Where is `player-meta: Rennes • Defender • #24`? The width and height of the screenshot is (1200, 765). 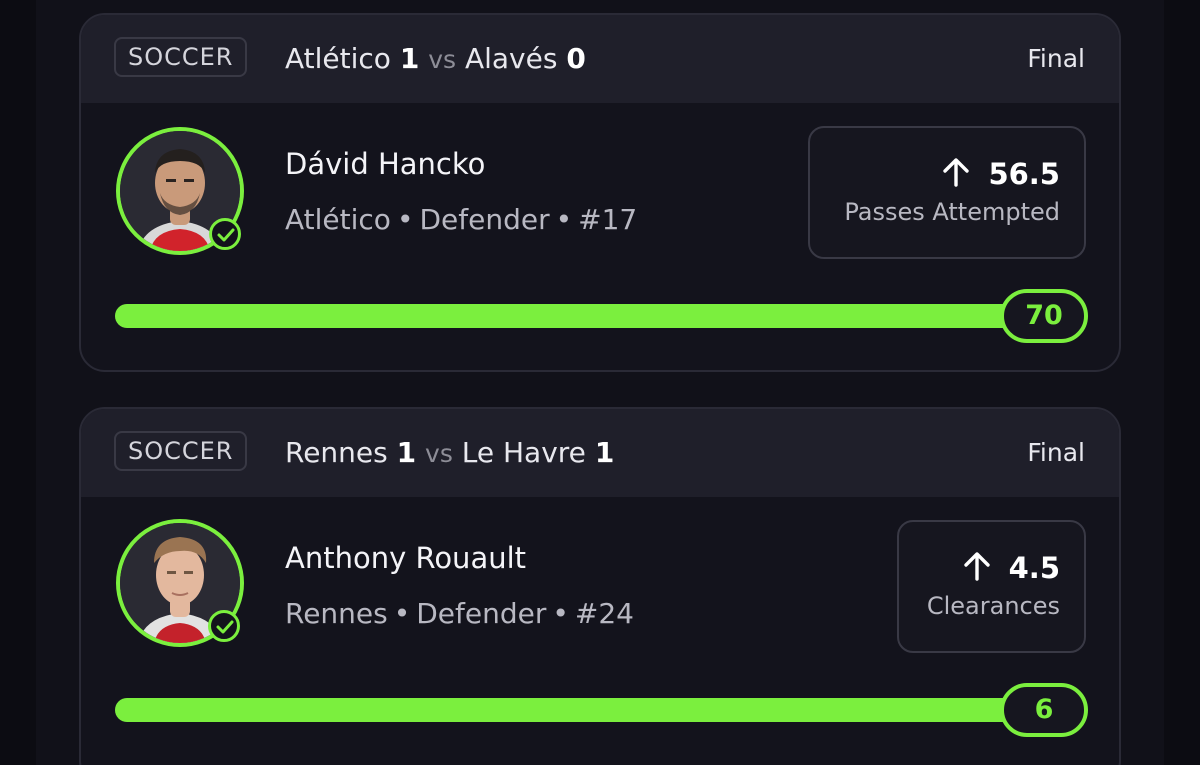
player-meta: Rennes • Defender • #24 is located at coordinates (459, 614).